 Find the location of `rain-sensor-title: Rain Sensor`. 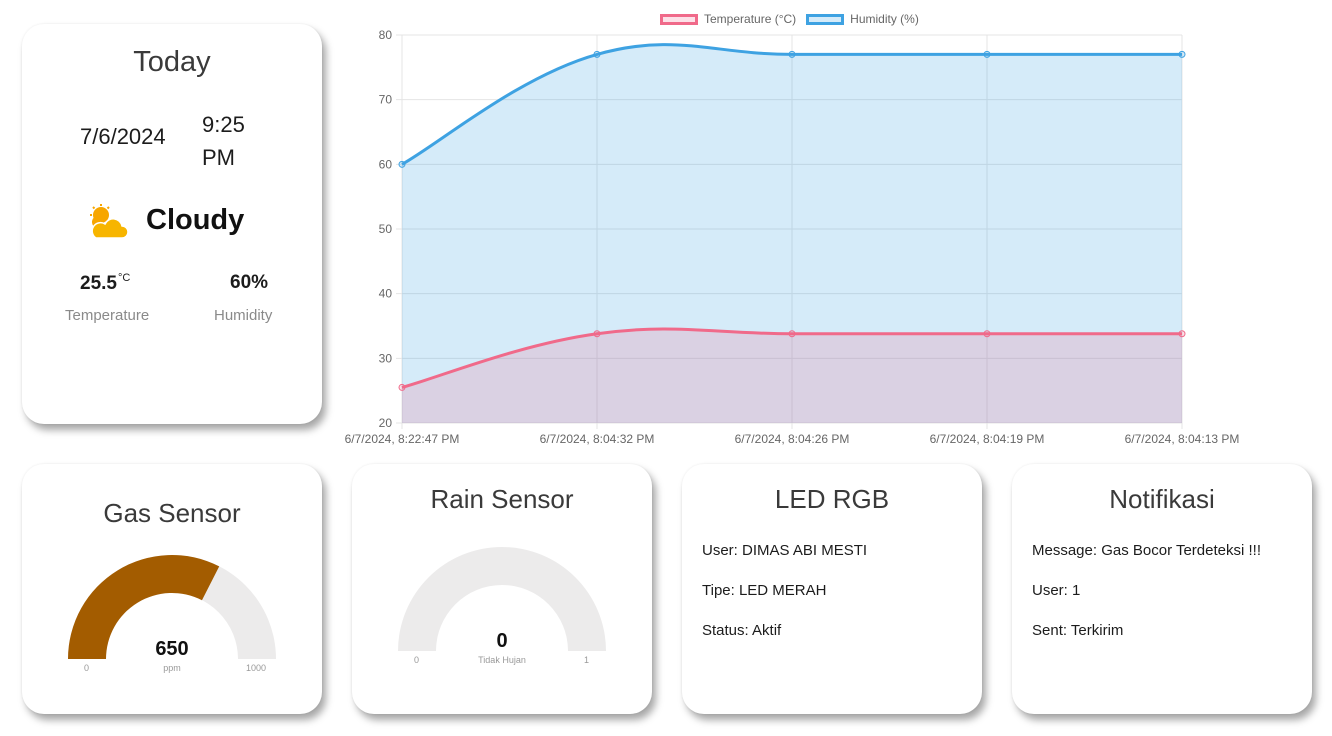

rain-sensor-title: Rain Sensor is located at coordinates (502, 499).